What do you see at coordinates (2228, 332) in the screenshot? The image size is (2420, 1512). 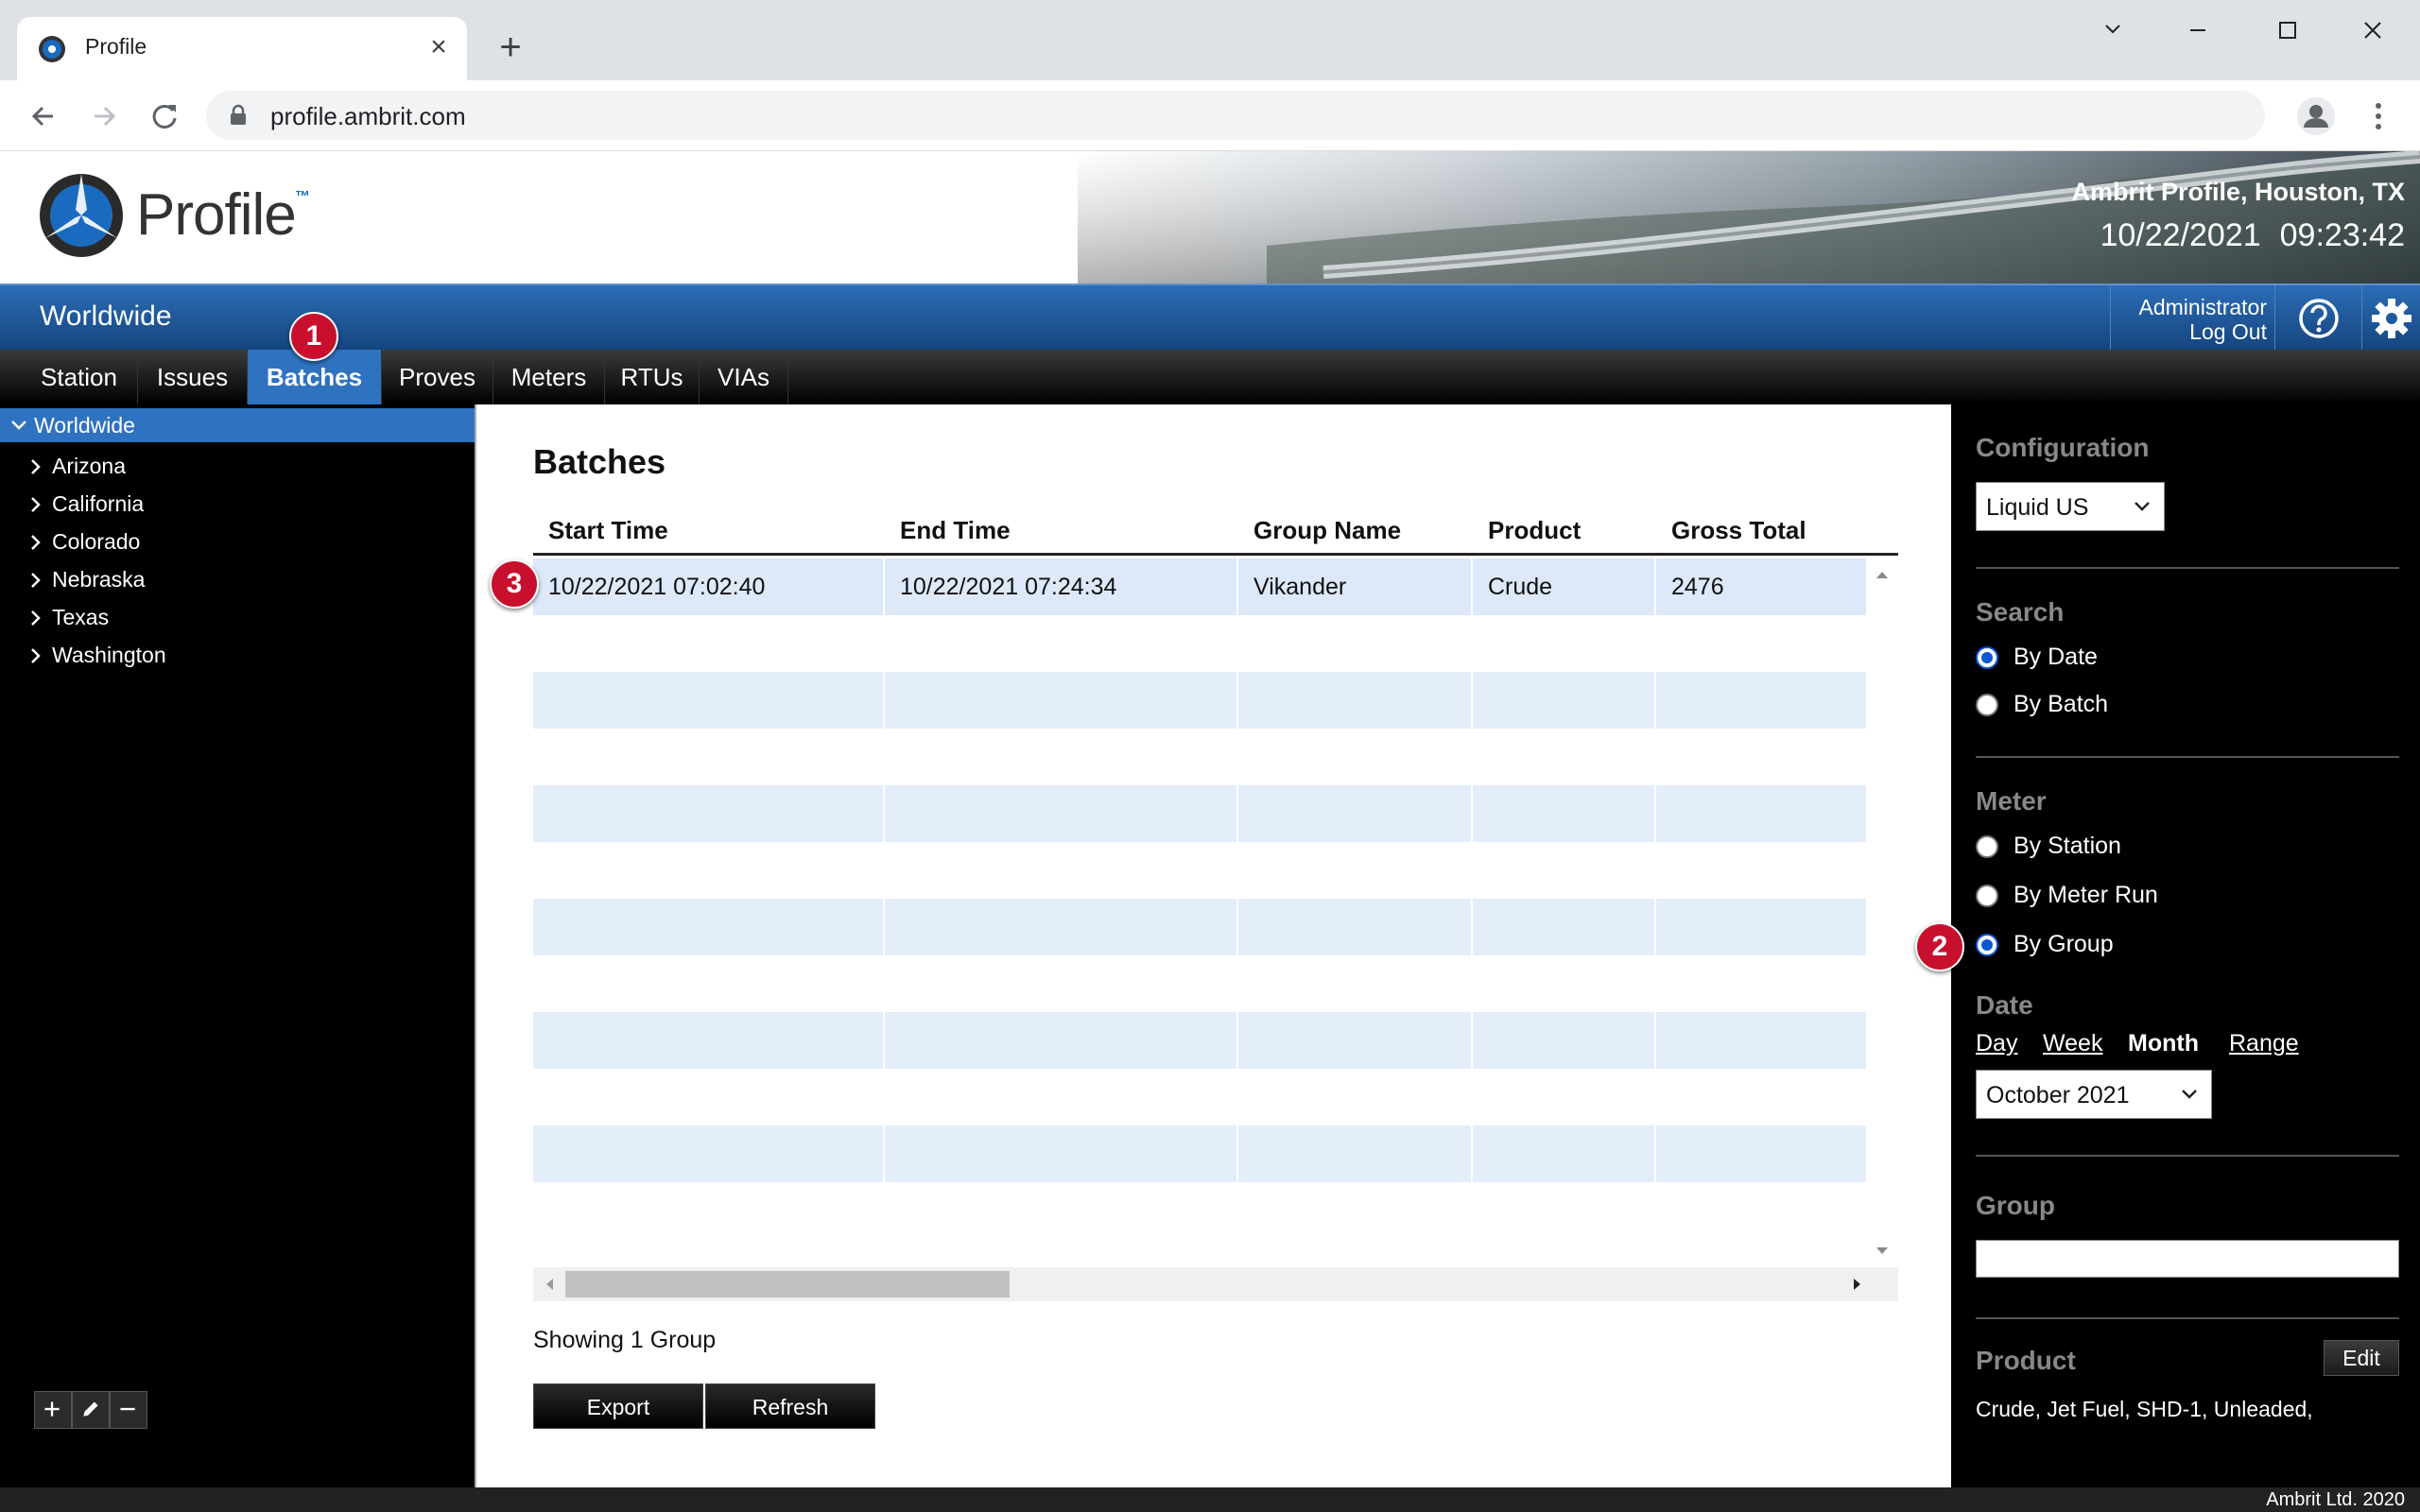 I see `logout-link: Log Out` at bounding box center [2228, 332].